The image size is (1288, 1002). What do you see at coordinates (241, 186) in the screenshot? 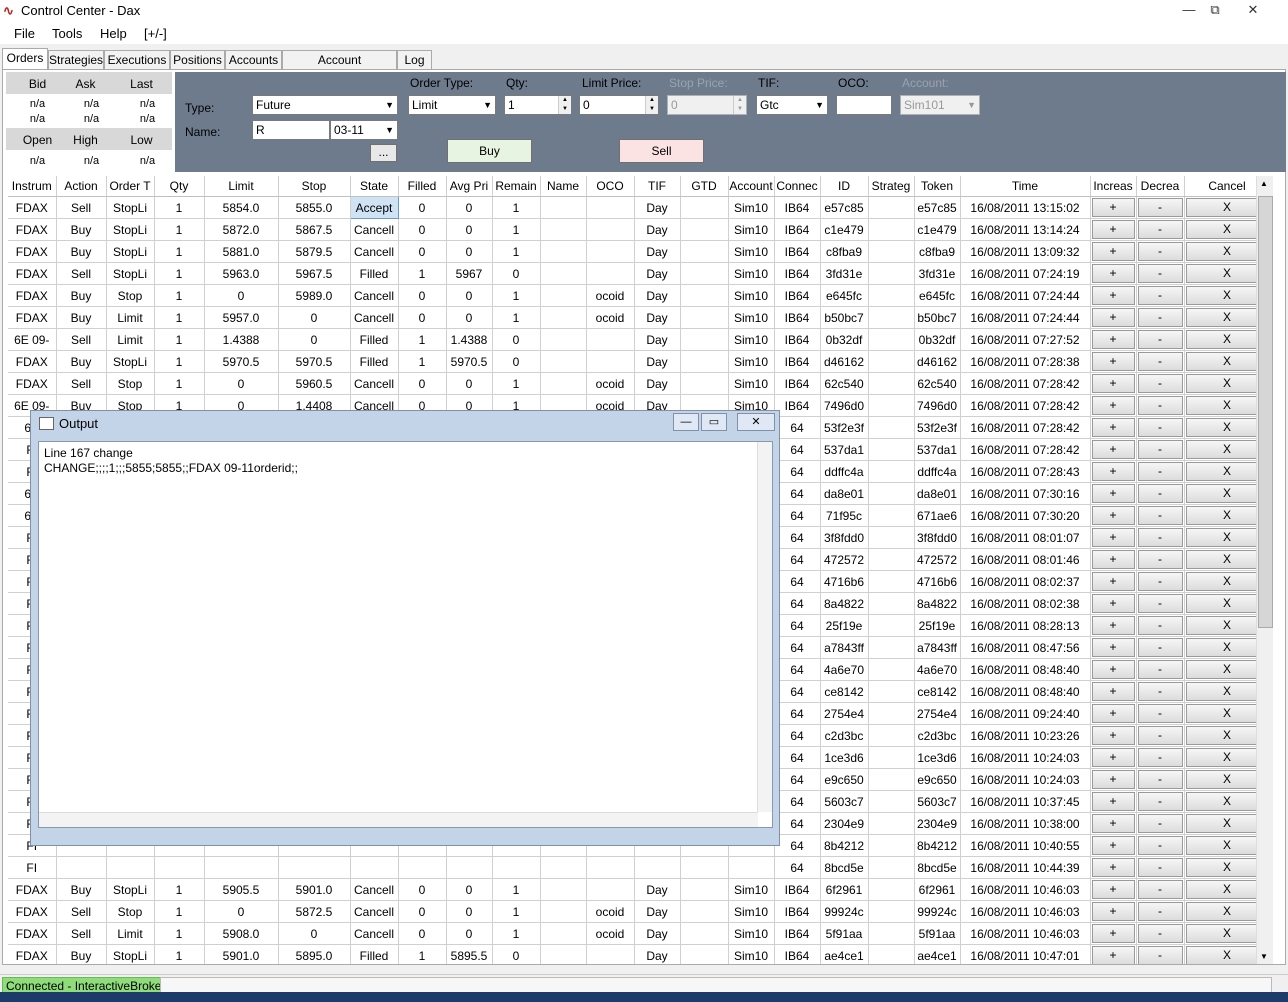
I see `column-header: Limit` at bounding box center [241, 186].